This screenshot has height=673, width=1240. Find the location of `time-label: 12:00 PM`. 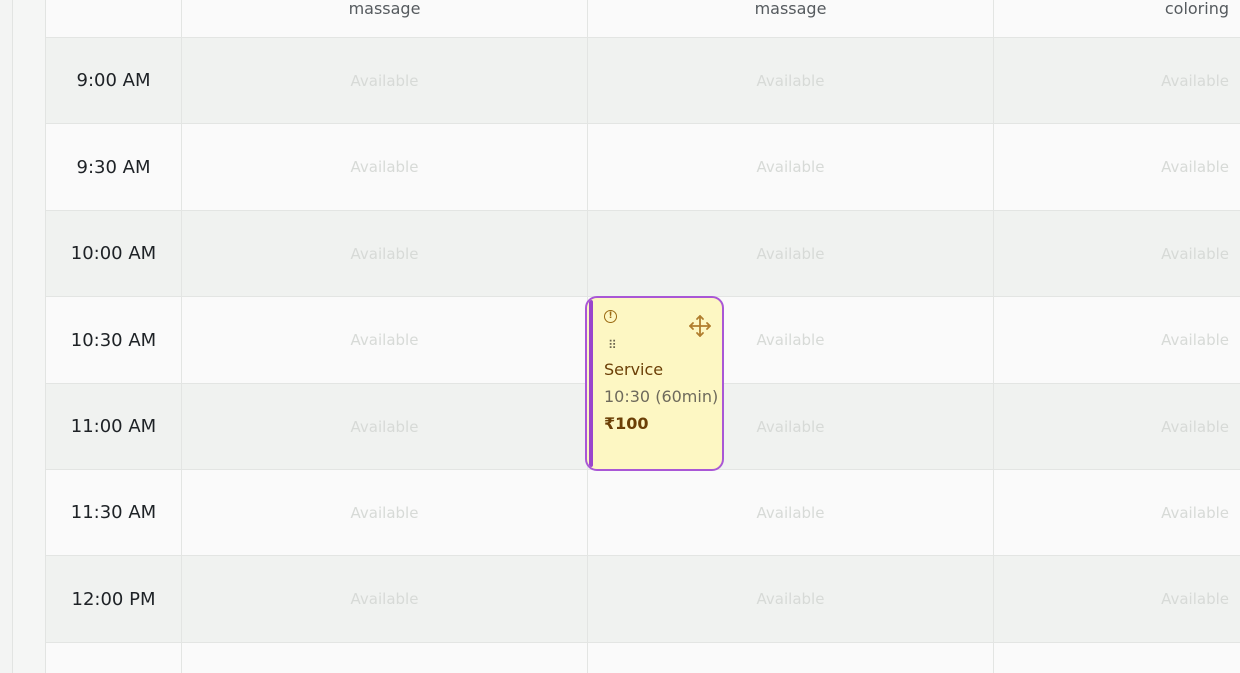

time-label: 12:00 PM is located at coordinates (114, 599).